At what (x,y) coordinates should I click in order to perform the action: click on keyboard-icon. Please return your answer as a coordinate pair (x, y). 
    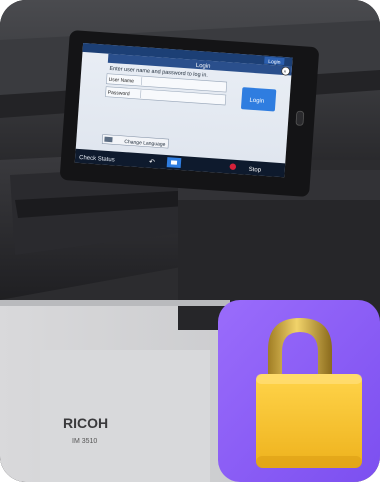
    Looking at the image, I should click on (108, 139).